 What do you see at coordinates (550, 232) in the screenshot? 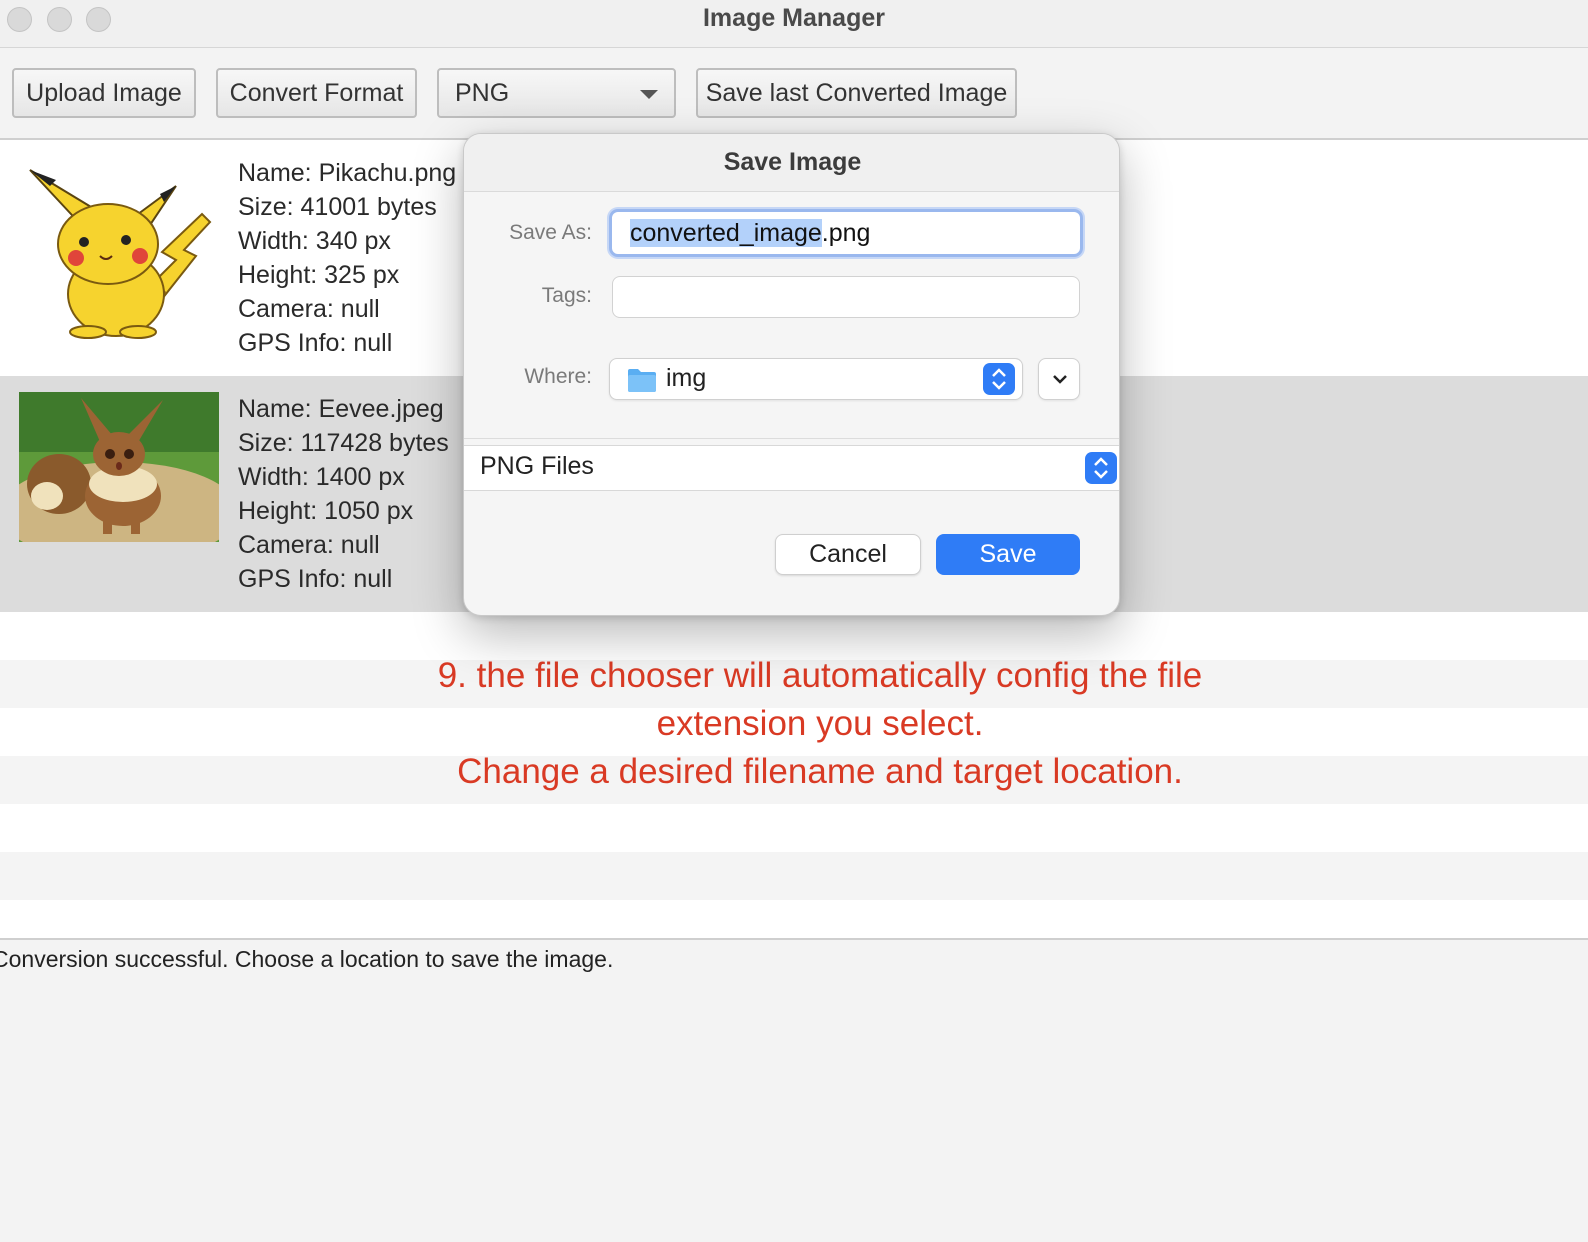
I see `save-as-label: Save As:` at bounding box center [550, 232].